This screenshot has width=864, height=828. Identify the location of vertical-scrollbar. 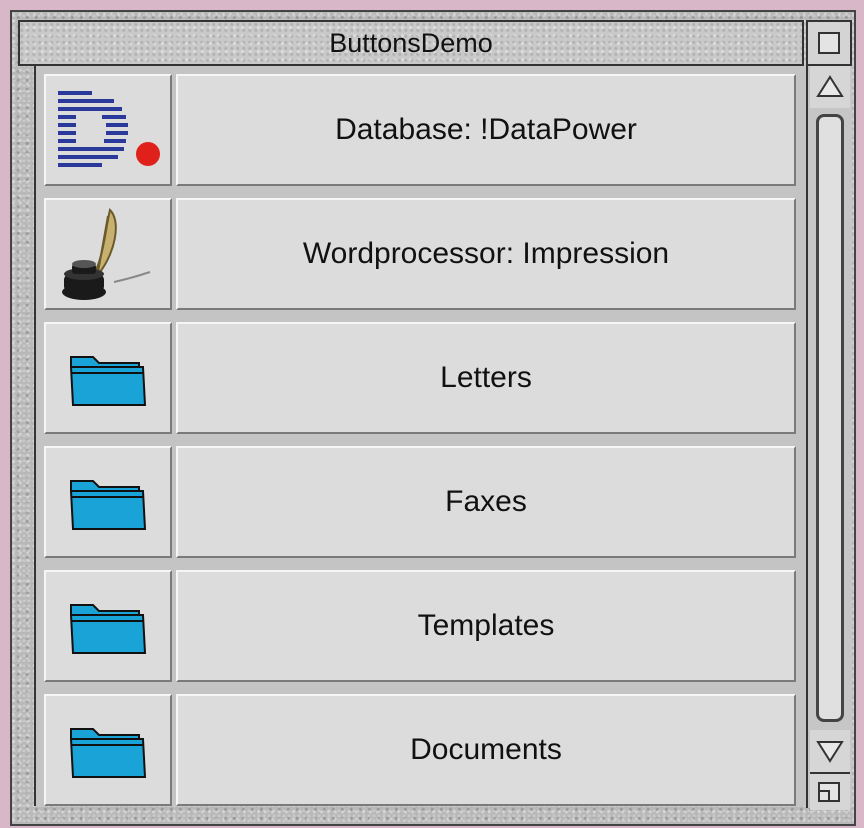
(829, 438).